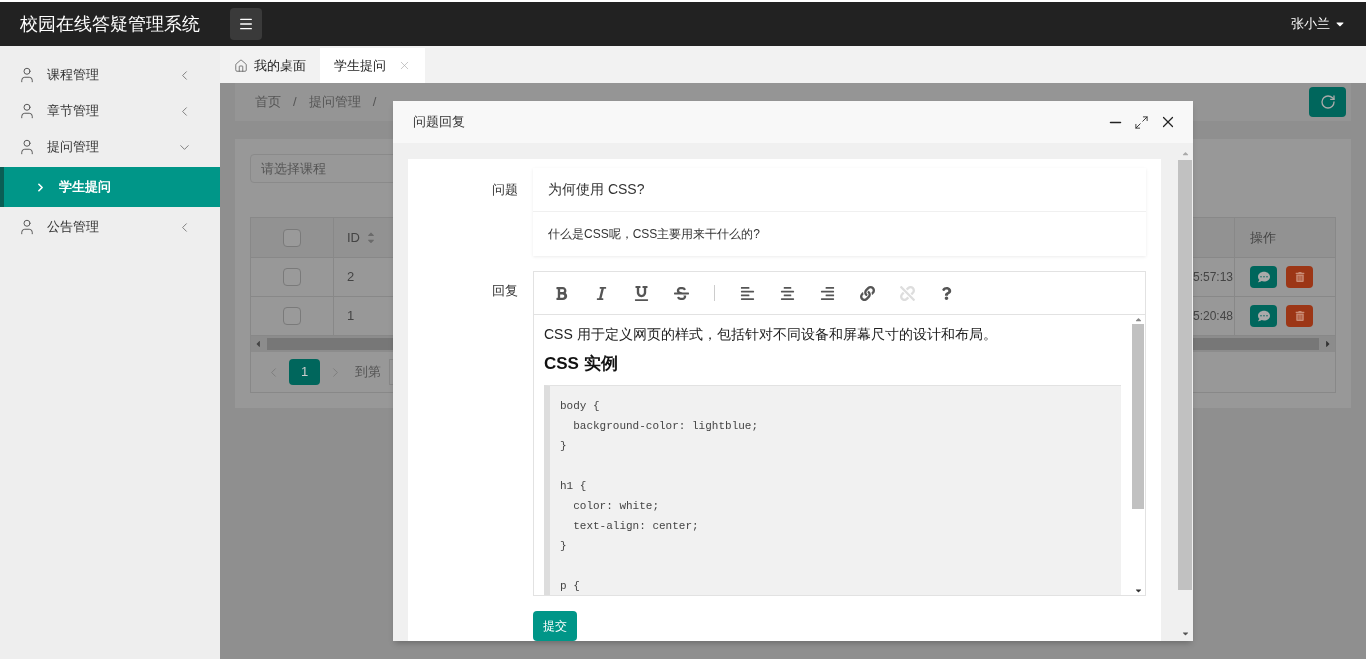  Describe the element at coordinates (681, 293) in the screenshot. I see `strike-button` at that location.